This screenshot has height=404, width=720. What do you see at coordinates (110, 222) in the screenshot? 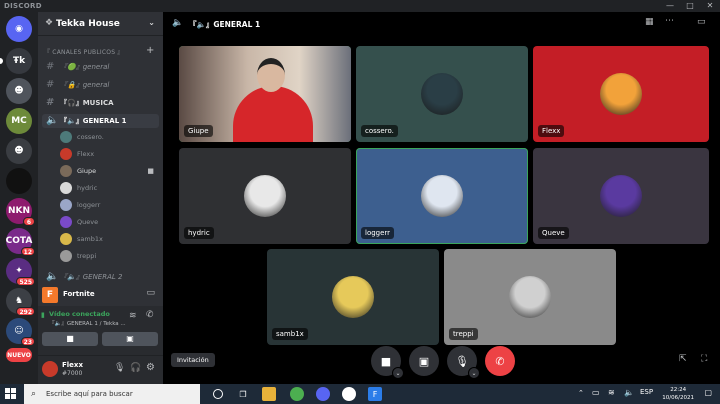
I see `voice-member: Queve` at bounding box center [110, 222].